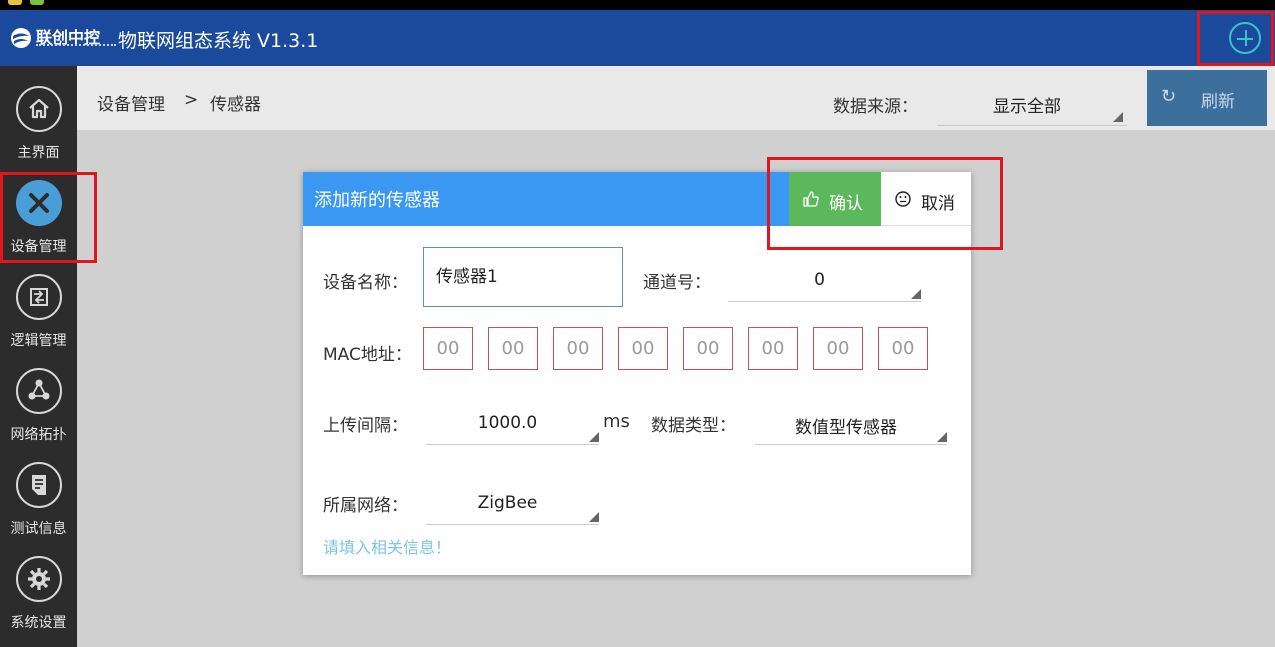 The width and height of the screenshot is (1275, 647). I want to click on refresh-icon: ↻, so click(1169, 96).